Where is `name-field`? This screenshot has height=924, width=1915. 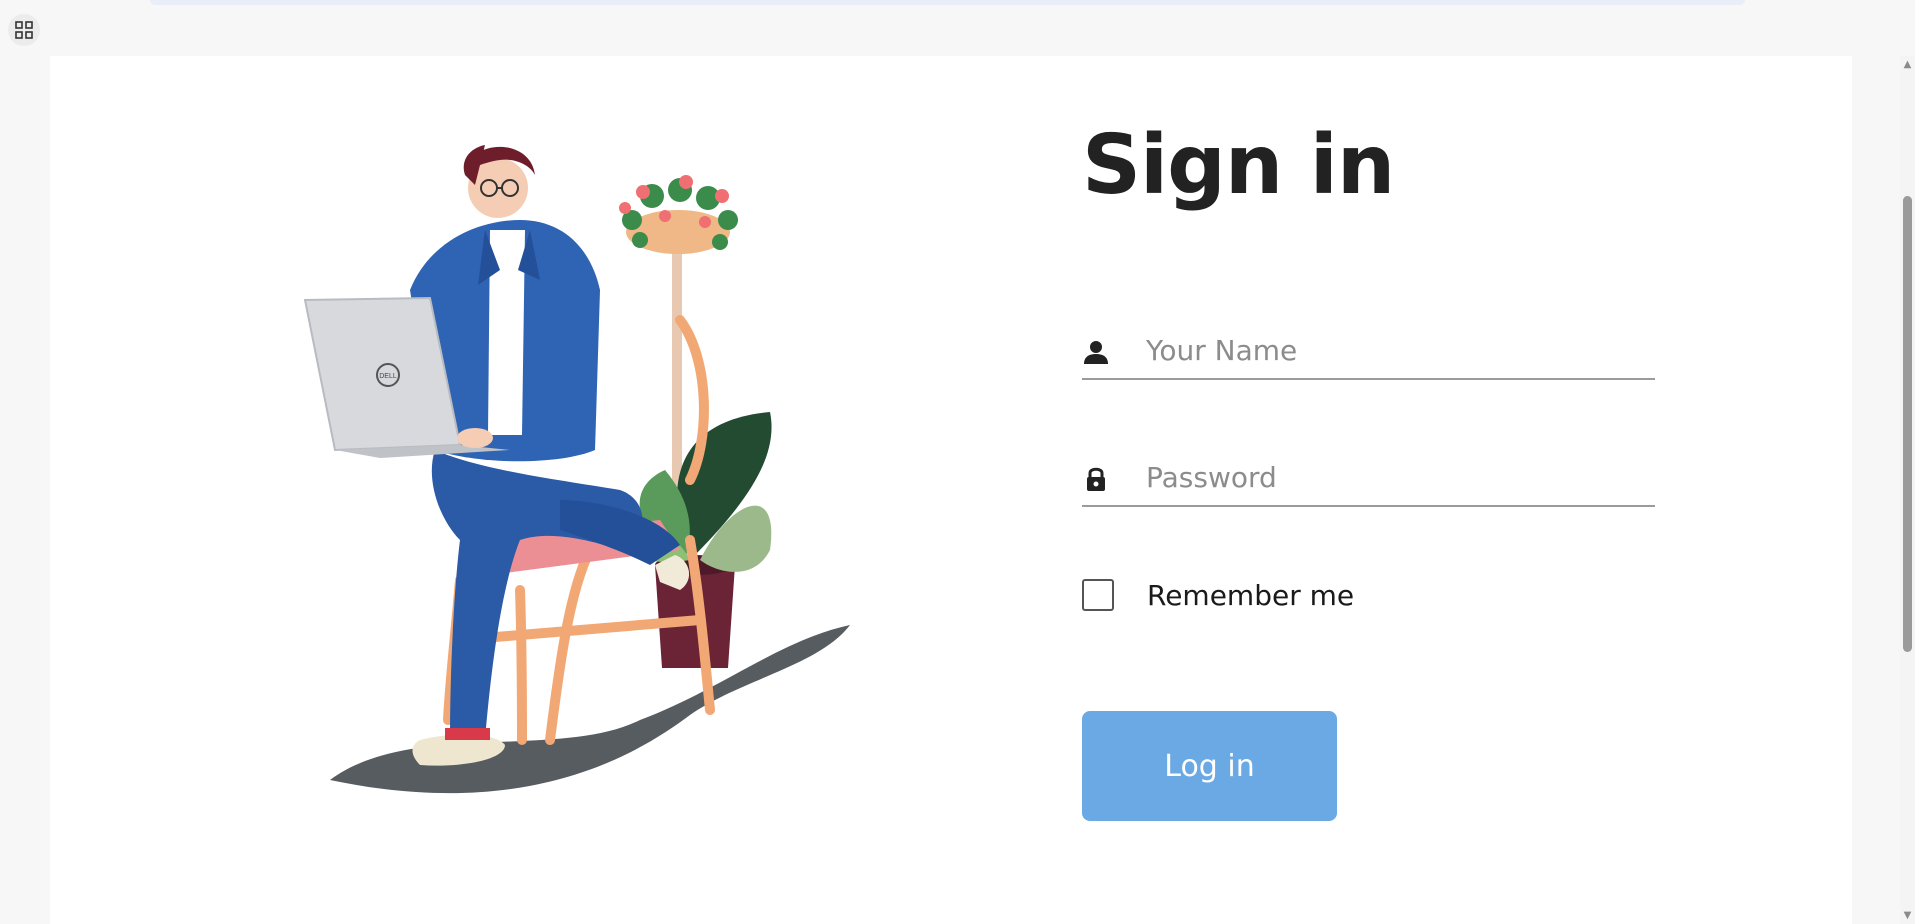 name-field is located at coordinates (1368, 349).